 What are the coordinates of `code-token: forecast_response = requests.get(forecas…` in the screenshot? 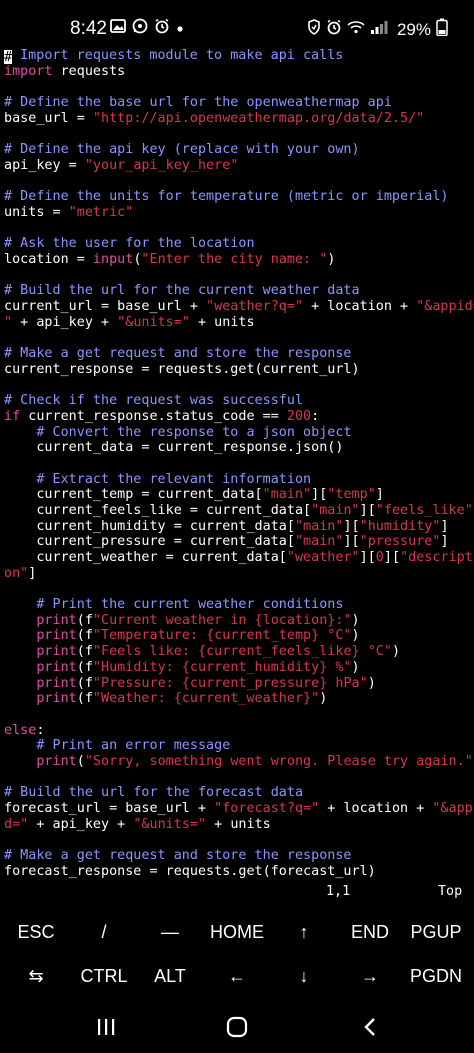 It's located at (190, 871).